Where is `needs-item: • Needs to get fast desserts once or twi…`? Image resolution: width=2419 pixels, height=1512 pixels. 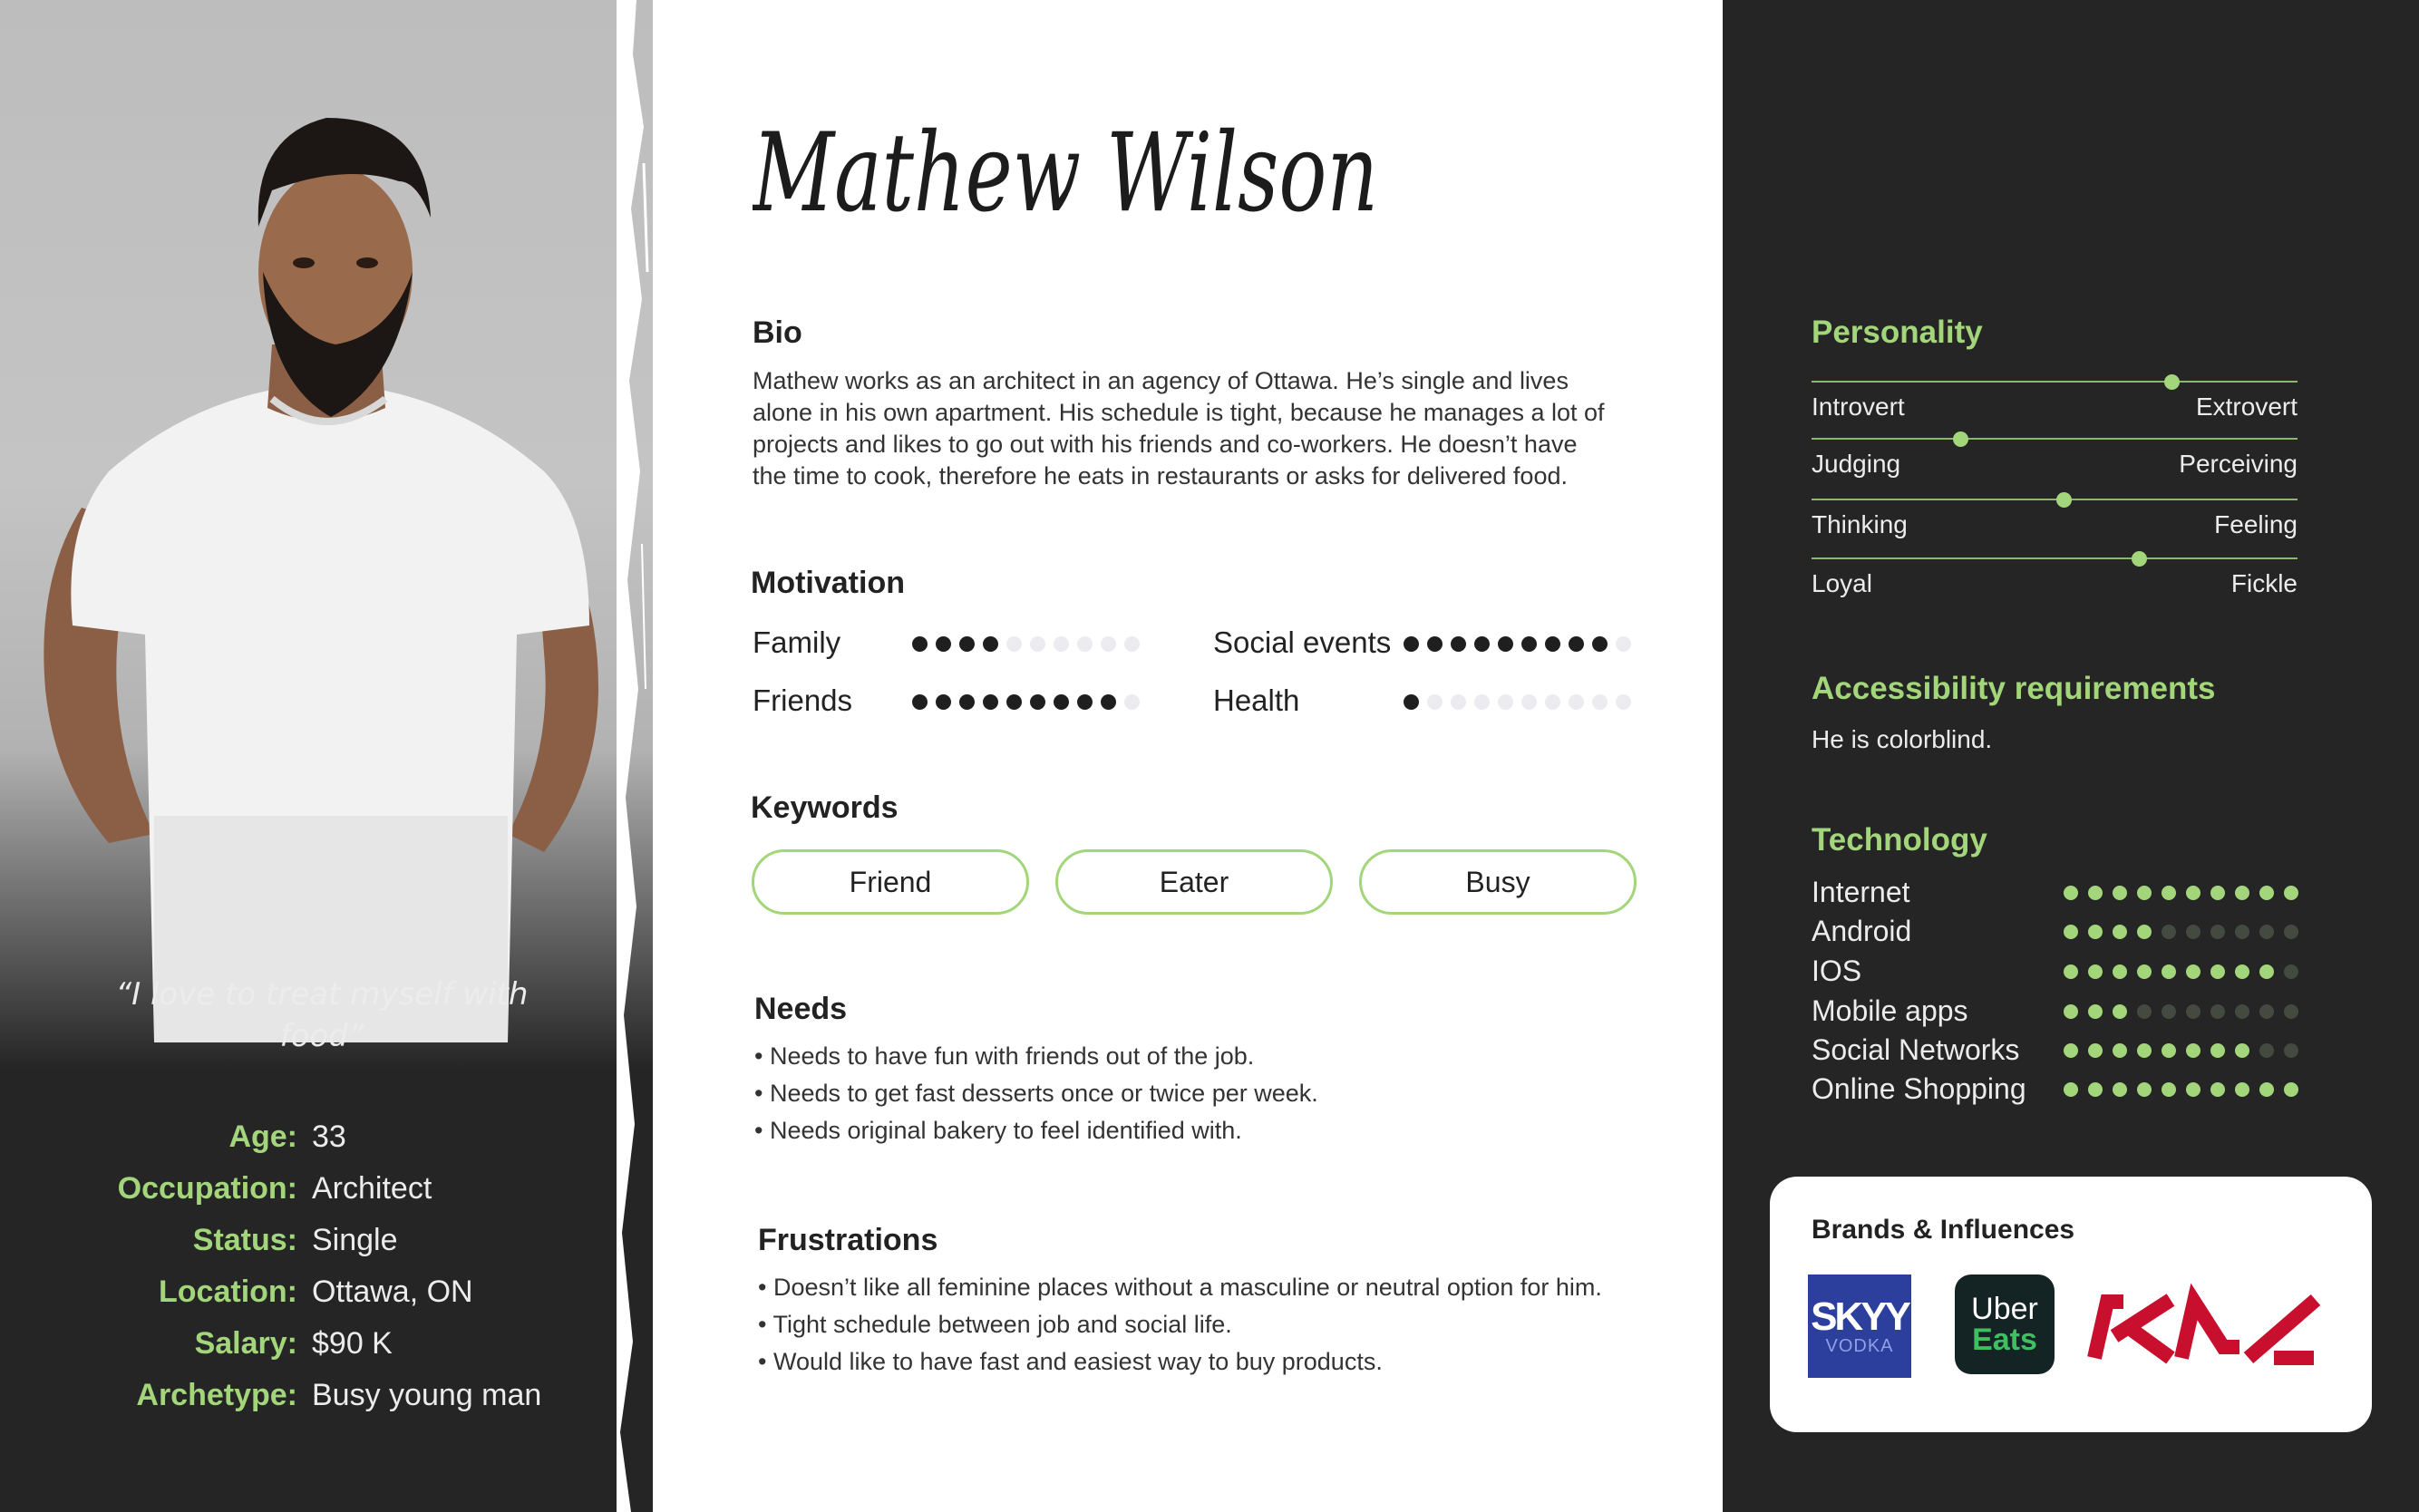 needs-item: • Needs to get fast desserts once or twi… is located at coordinates (1036, 1094).